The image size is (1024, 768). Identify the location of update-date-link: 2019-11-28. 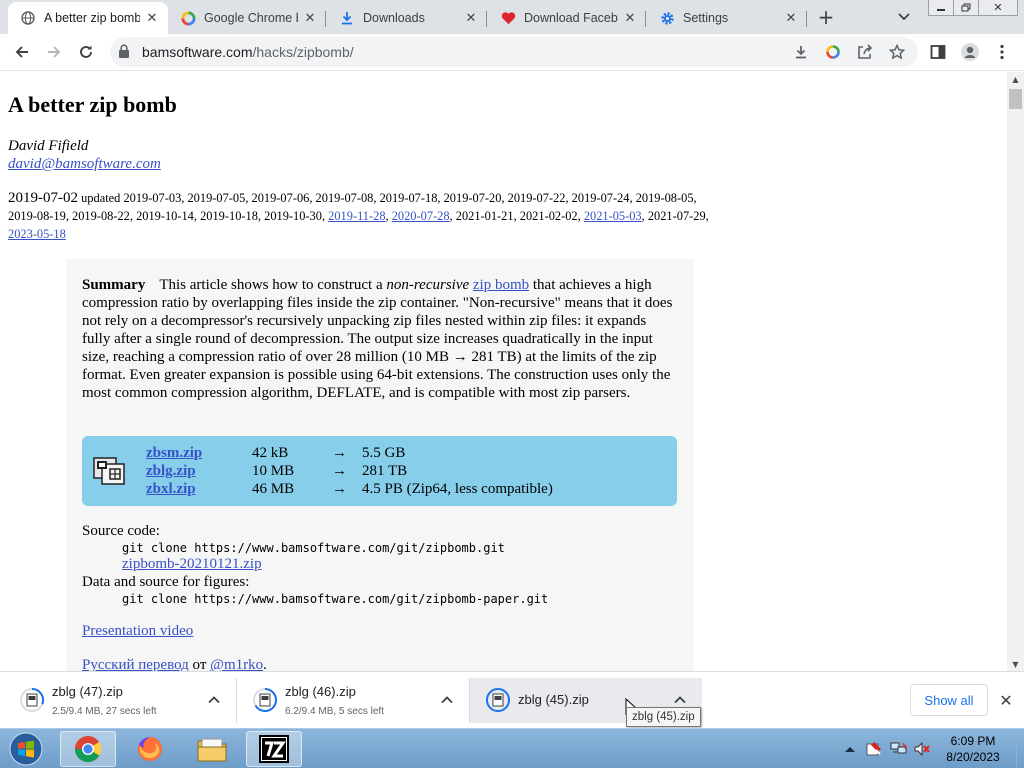
(356, 216).